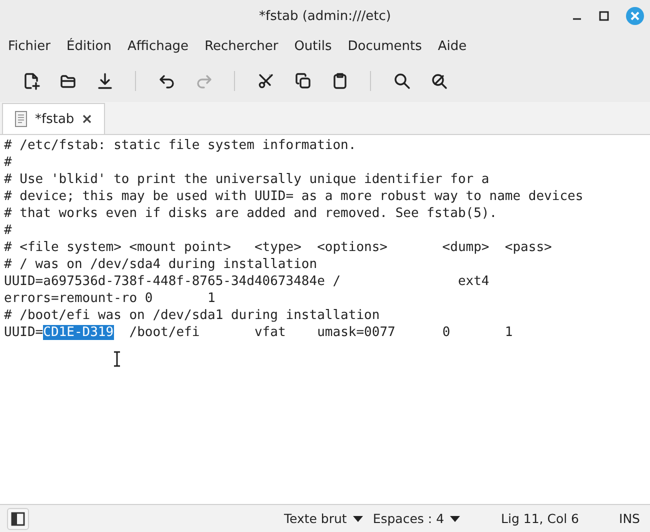 The image size is (650, 532). I want to click on text-cursor-icon, so click(117, 359).